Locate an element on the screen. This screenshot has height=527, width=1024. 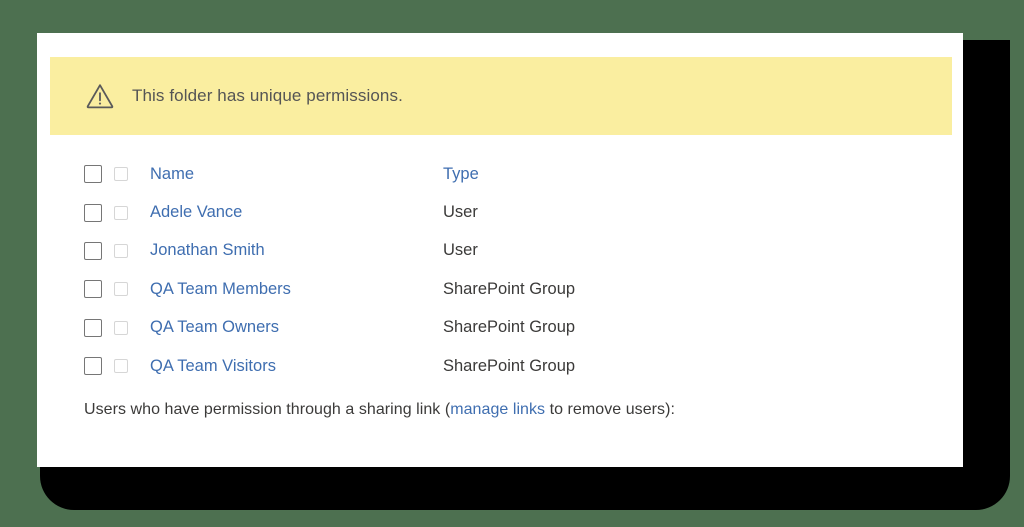
row-name: QA Team Owners is located at coordinates (296, 327).